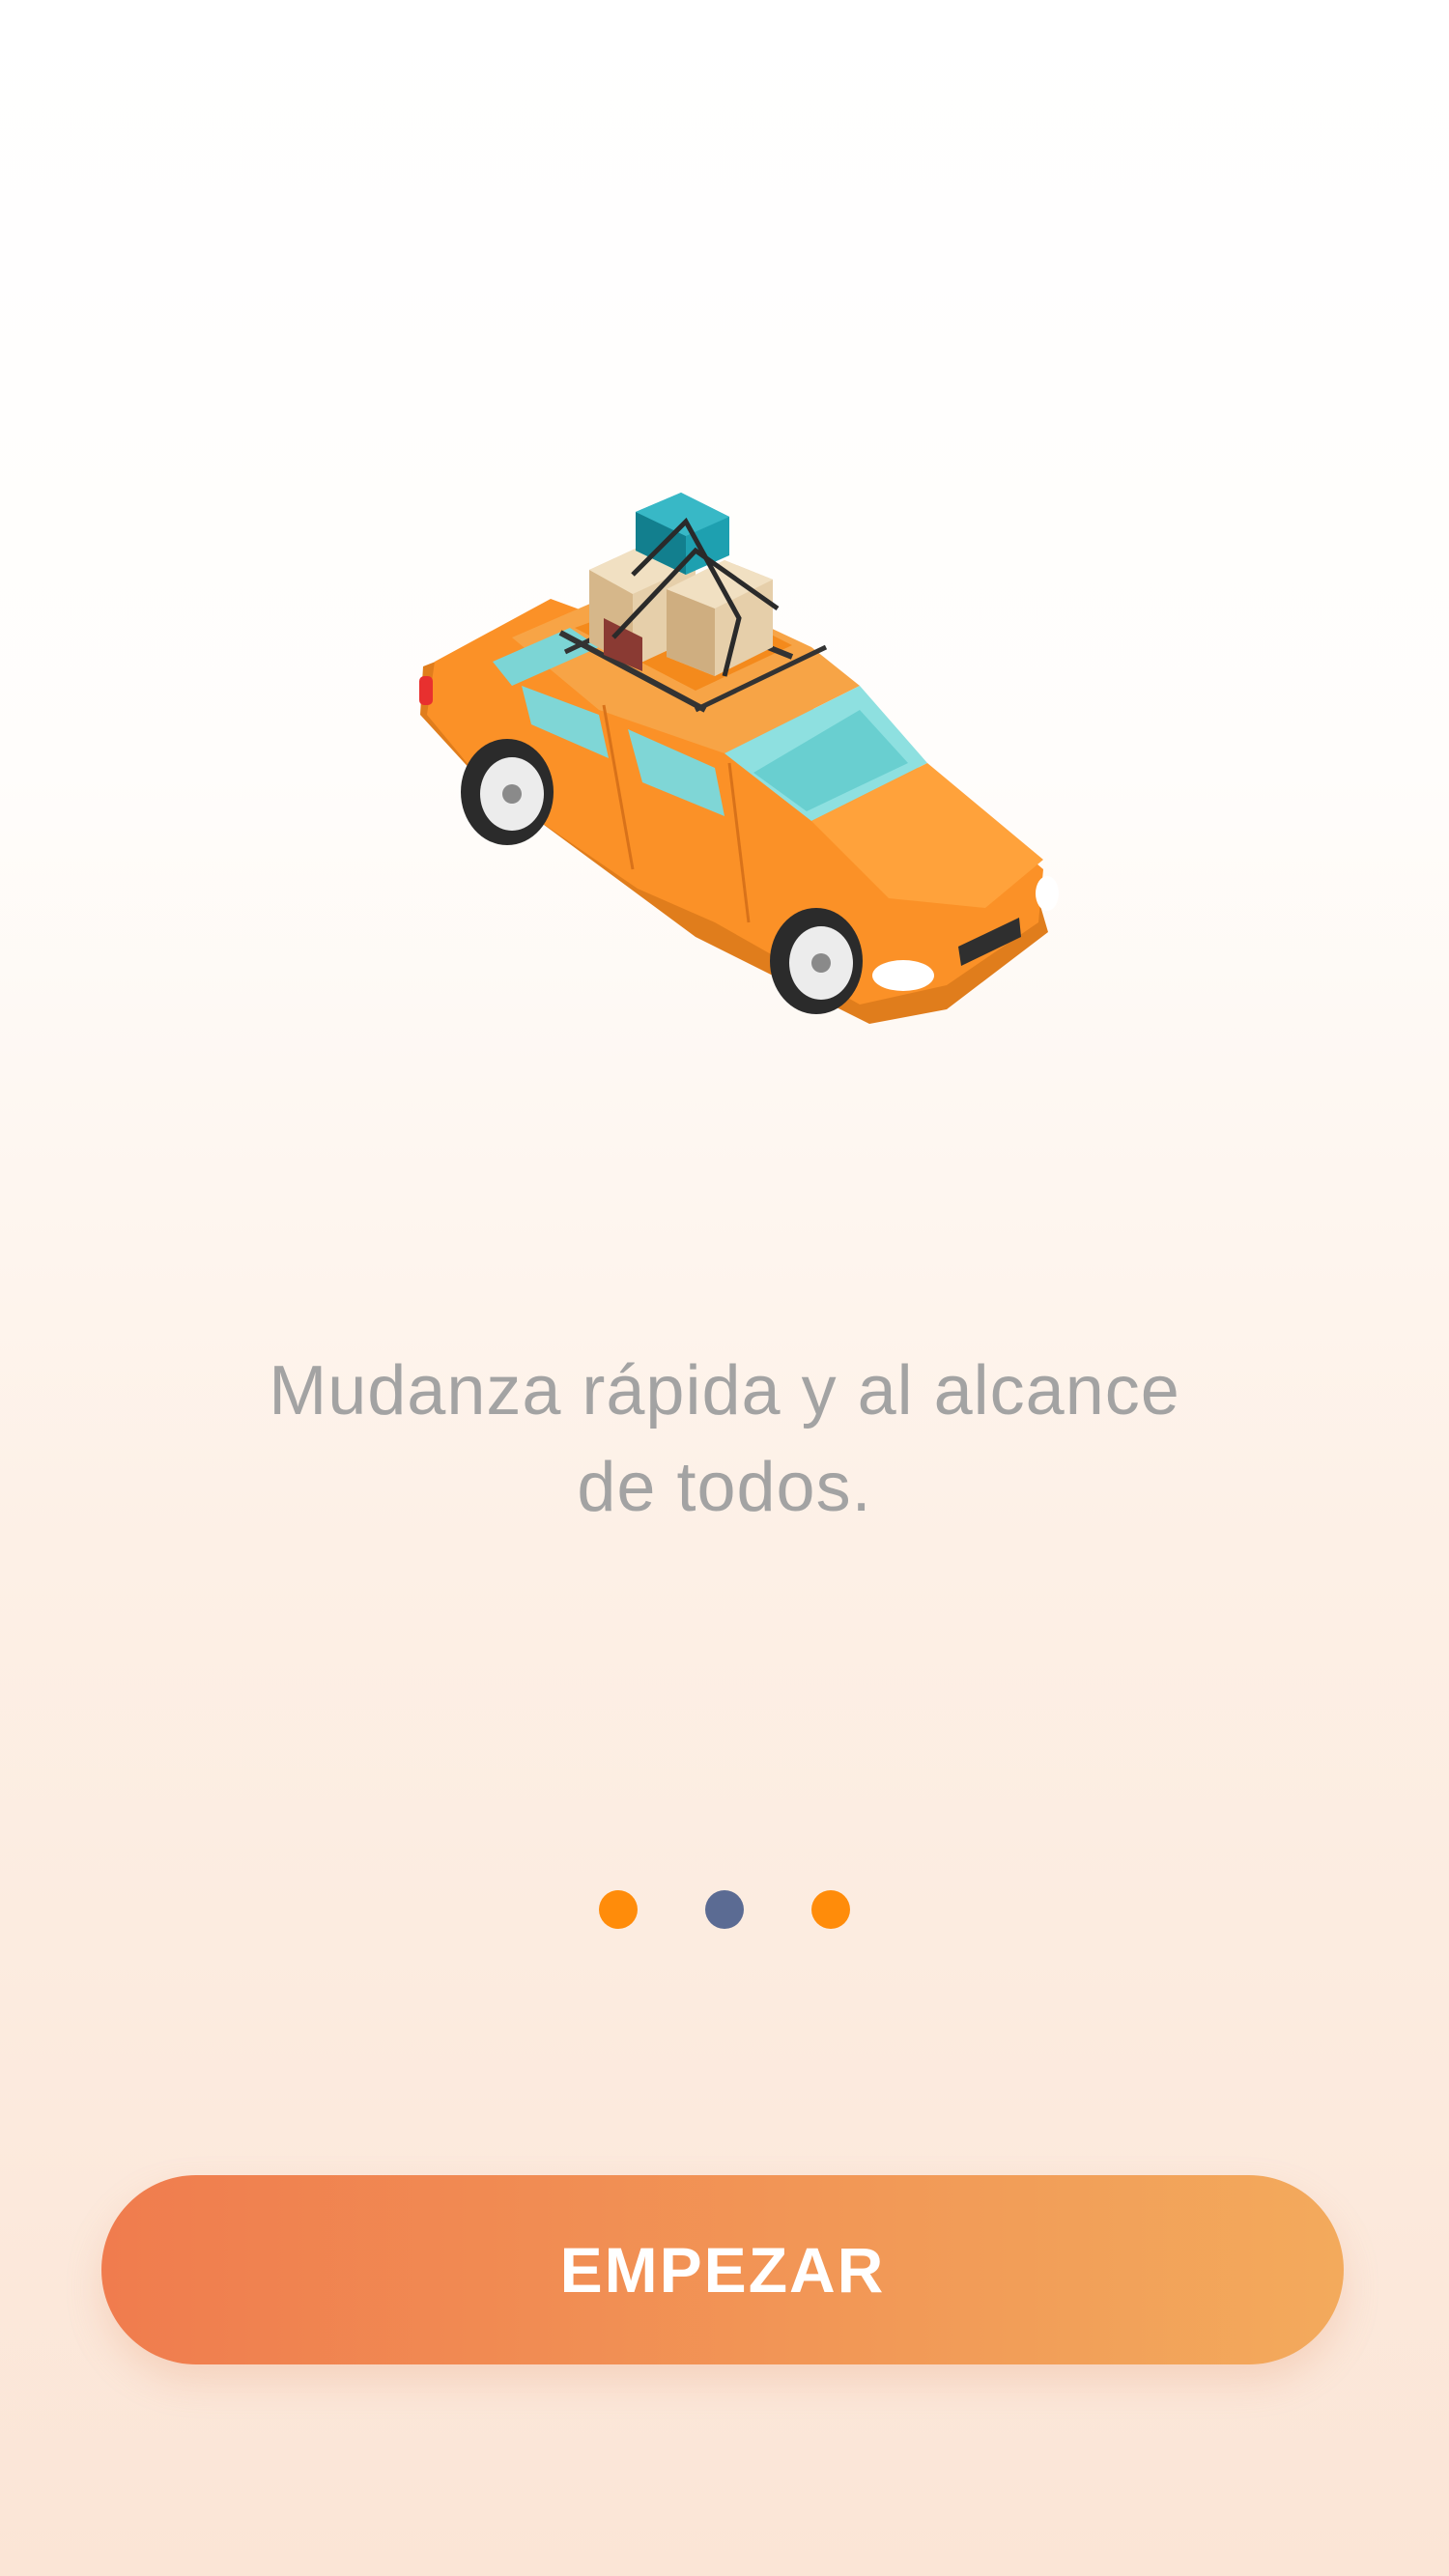  I want to click on start-button-label: EMPEZAR, so click(722, 2270).